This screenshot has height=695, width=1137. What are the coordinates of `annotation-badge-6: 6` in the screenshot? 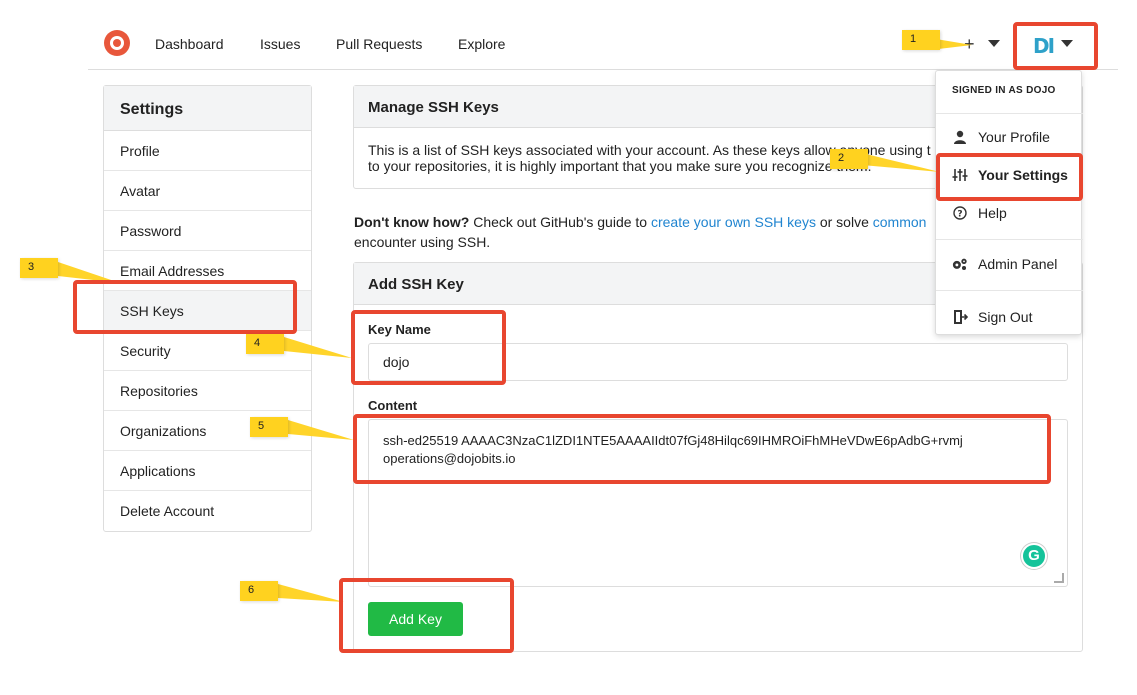 It's located at (259, 591).